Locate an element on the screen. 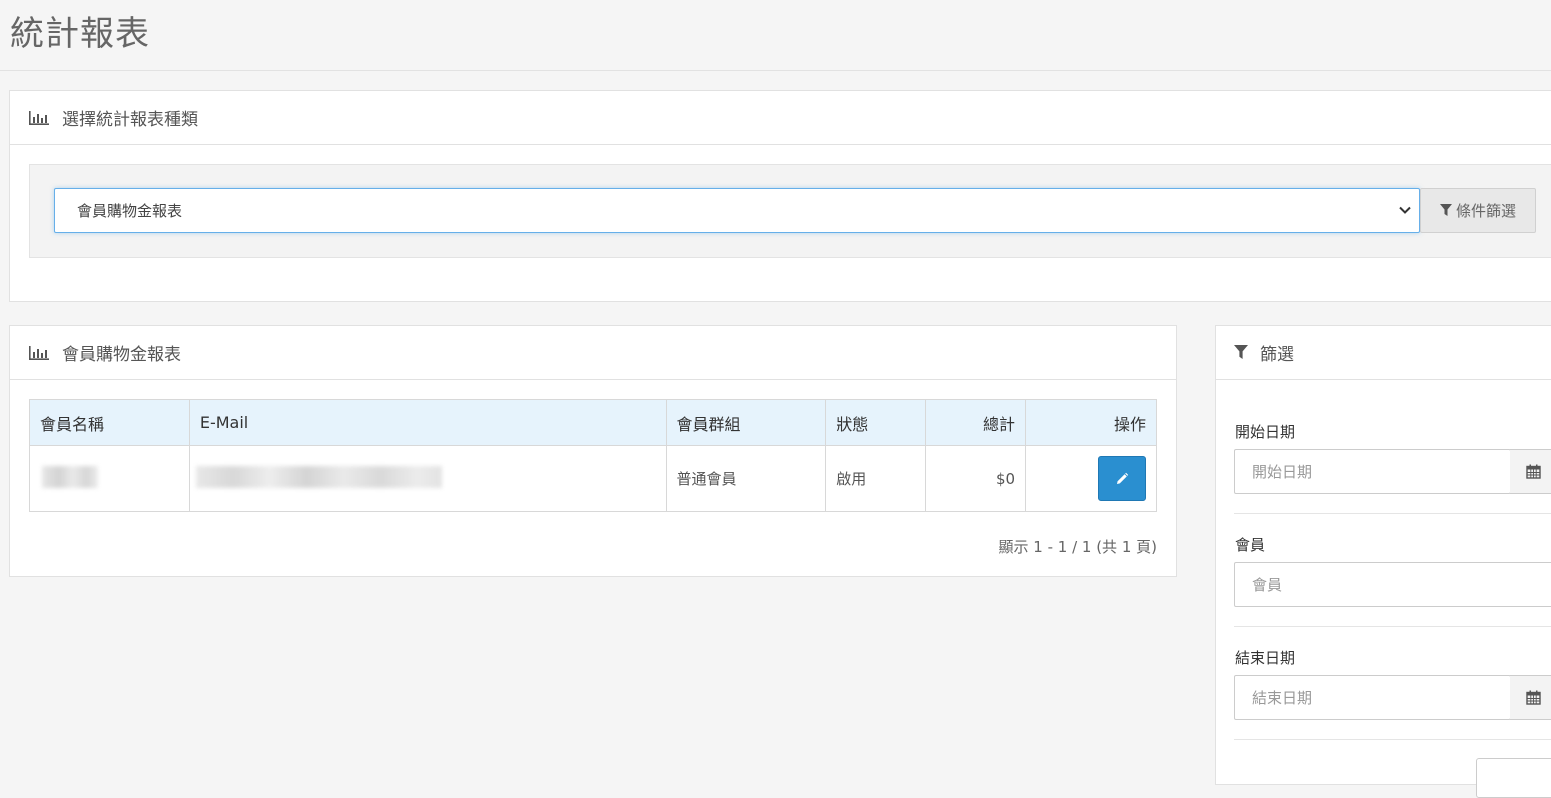  end-date-calendar-button is located at coordinates (1530, 697).